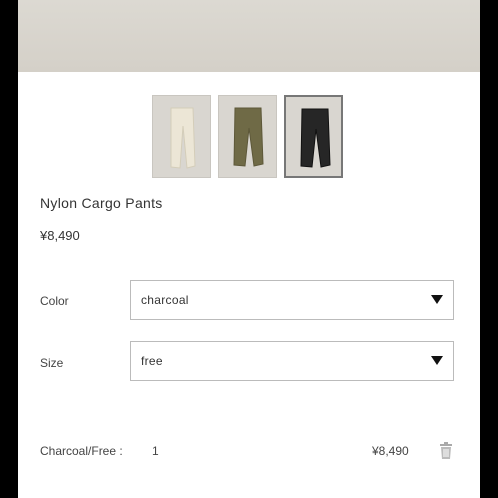  I want to click on product-title: Nylon Cargo Pants, so click(101, 203).